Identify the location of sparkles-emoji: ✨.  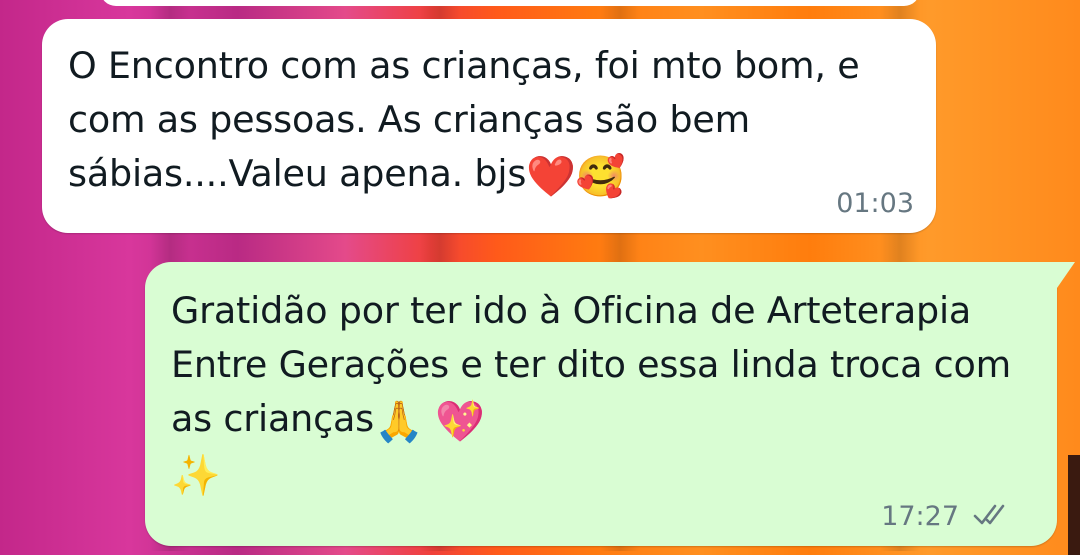
(196, 476).